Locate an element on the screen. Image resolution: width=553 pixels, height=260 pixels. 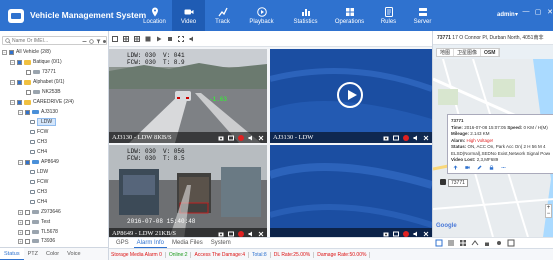
map-layers-icon is located at coordinates (439, 243).